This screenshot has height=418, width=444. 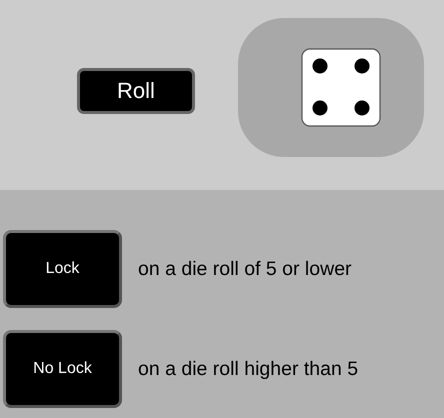 I want to click on rule-description: on a die roll of 5 or lower, so click(x=245, y=269).